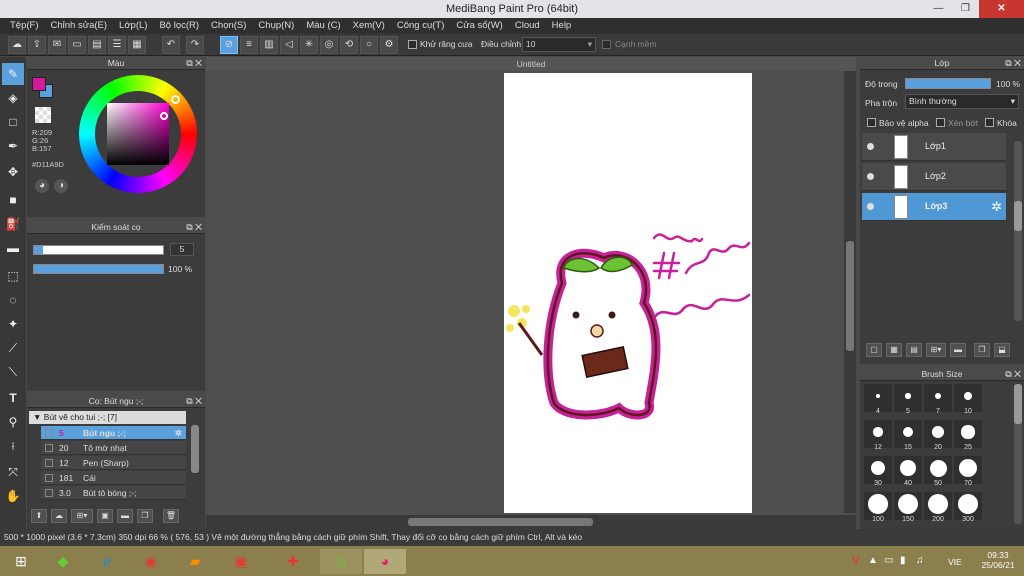 Image resolution: width=1024 pixels, height=576 pixels. Describe the element at coordinates (385, 561) in the screenshot. I see `medibang-taskbar-icon: ◕` at that location.